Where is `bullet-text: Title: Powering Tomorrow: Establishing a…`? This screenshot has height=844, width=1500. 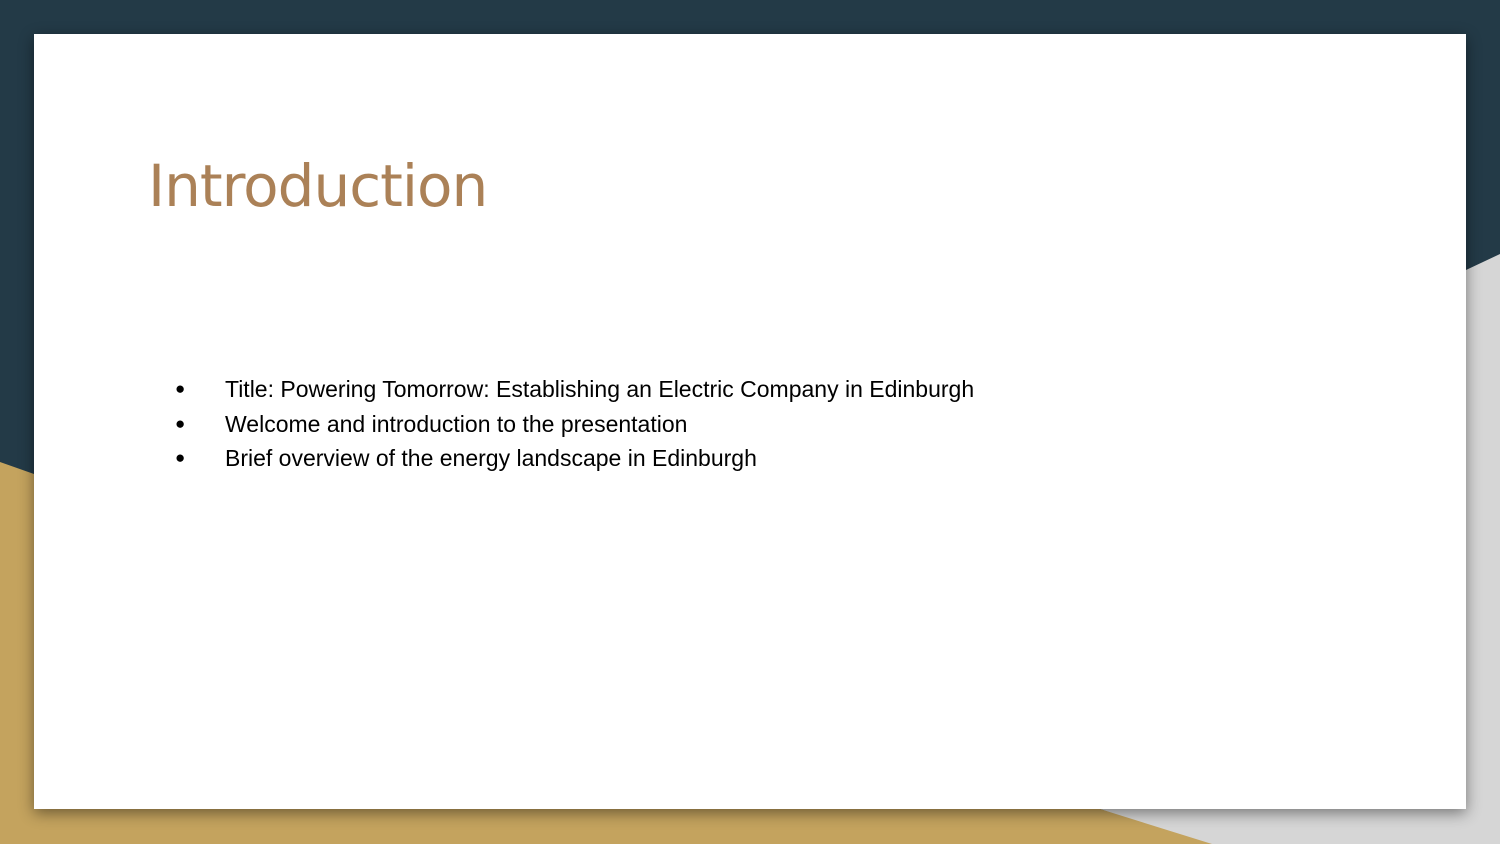
bullet-text: Title: Powering Tomorrow: Establishing a… is located at coordinates (600, 389).